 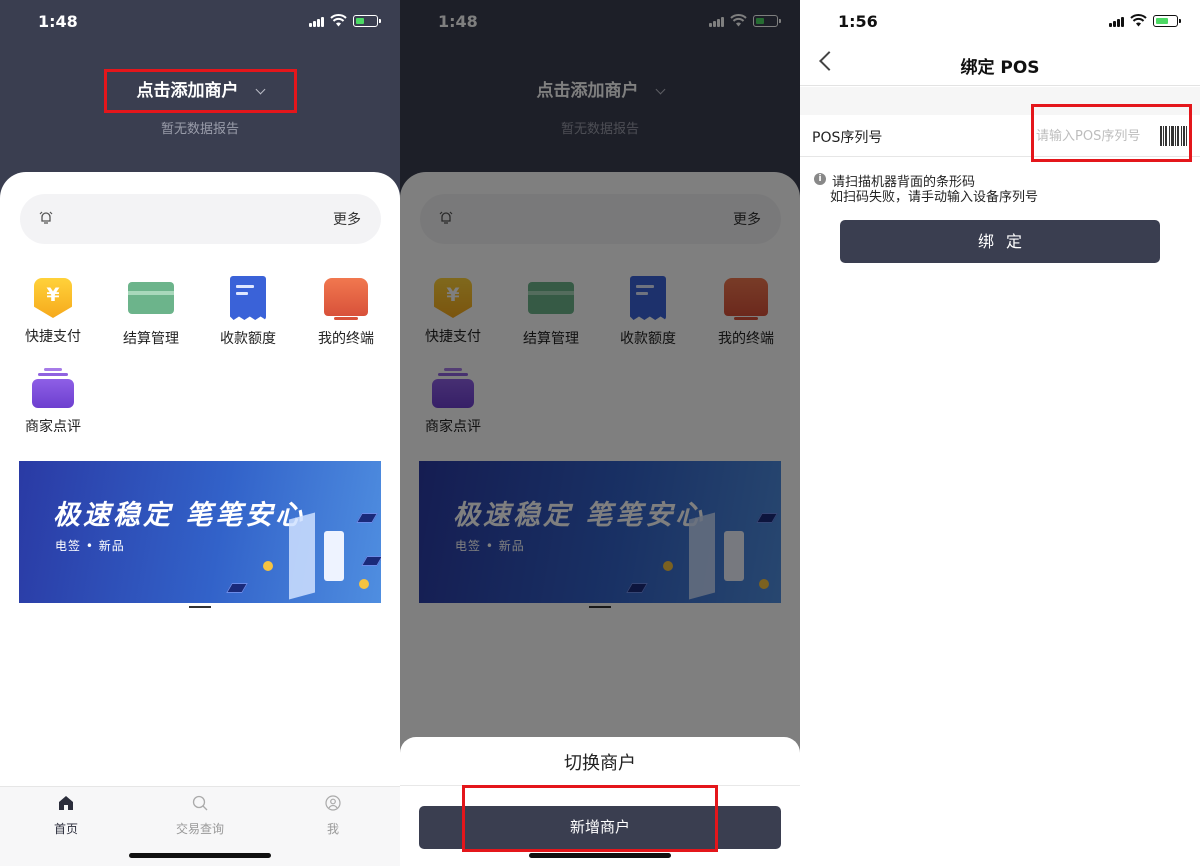 What do you see at coordinates (53, 427) in the screenshot?
I see `grid-item-label: 商家点评` at bounding box center [53, 427].